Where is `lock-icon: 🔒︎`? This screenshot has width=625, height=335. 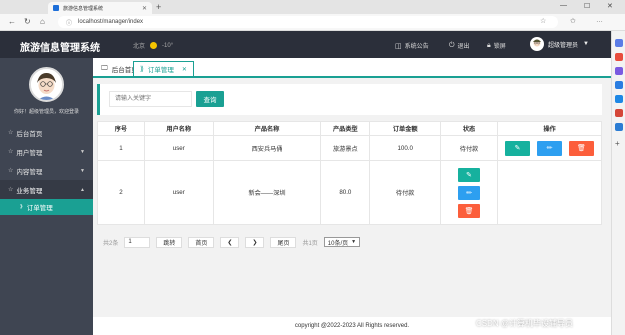
lock-icon: 🔒︎ is located at coordinates (489, 45).